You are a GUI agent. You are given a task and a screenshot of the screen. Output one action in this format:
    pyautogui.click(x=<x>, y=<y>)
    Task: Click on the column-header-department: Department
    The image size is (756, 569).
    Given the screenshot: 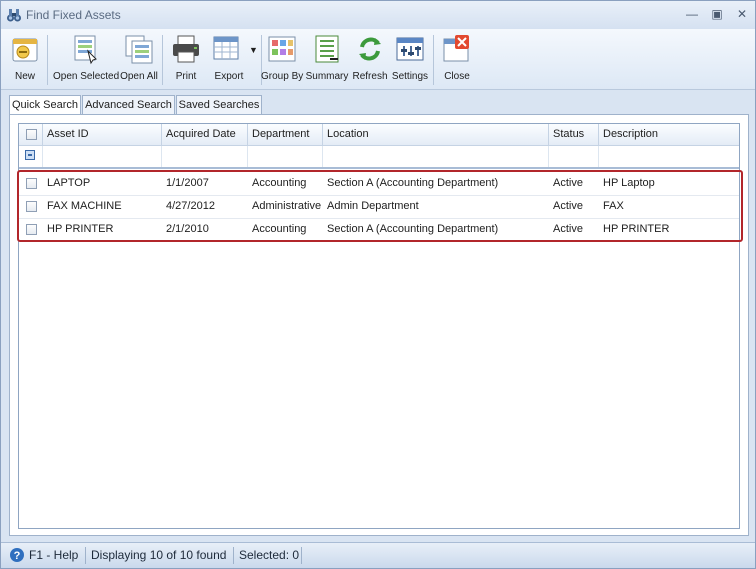 What is the action you would take?
    pyautogui.click(x=285, y=134)
    